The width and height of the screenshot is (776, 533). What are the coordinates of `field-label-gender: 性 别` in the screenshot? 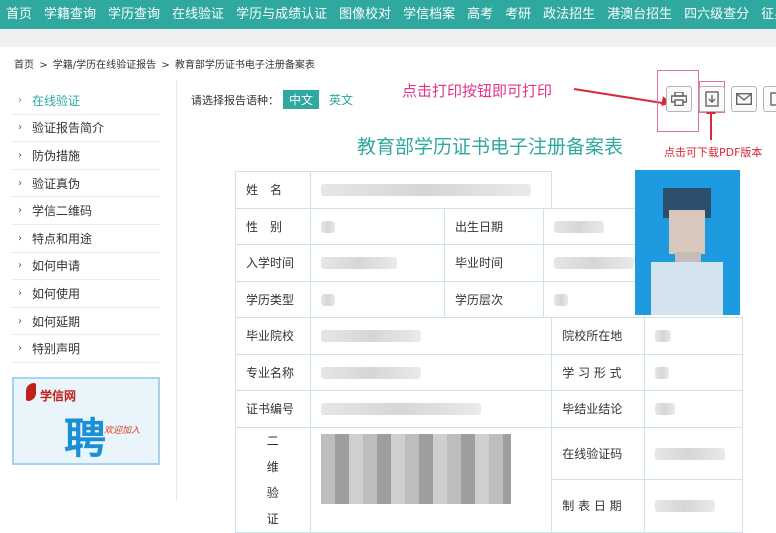 It's located at (273, 226).